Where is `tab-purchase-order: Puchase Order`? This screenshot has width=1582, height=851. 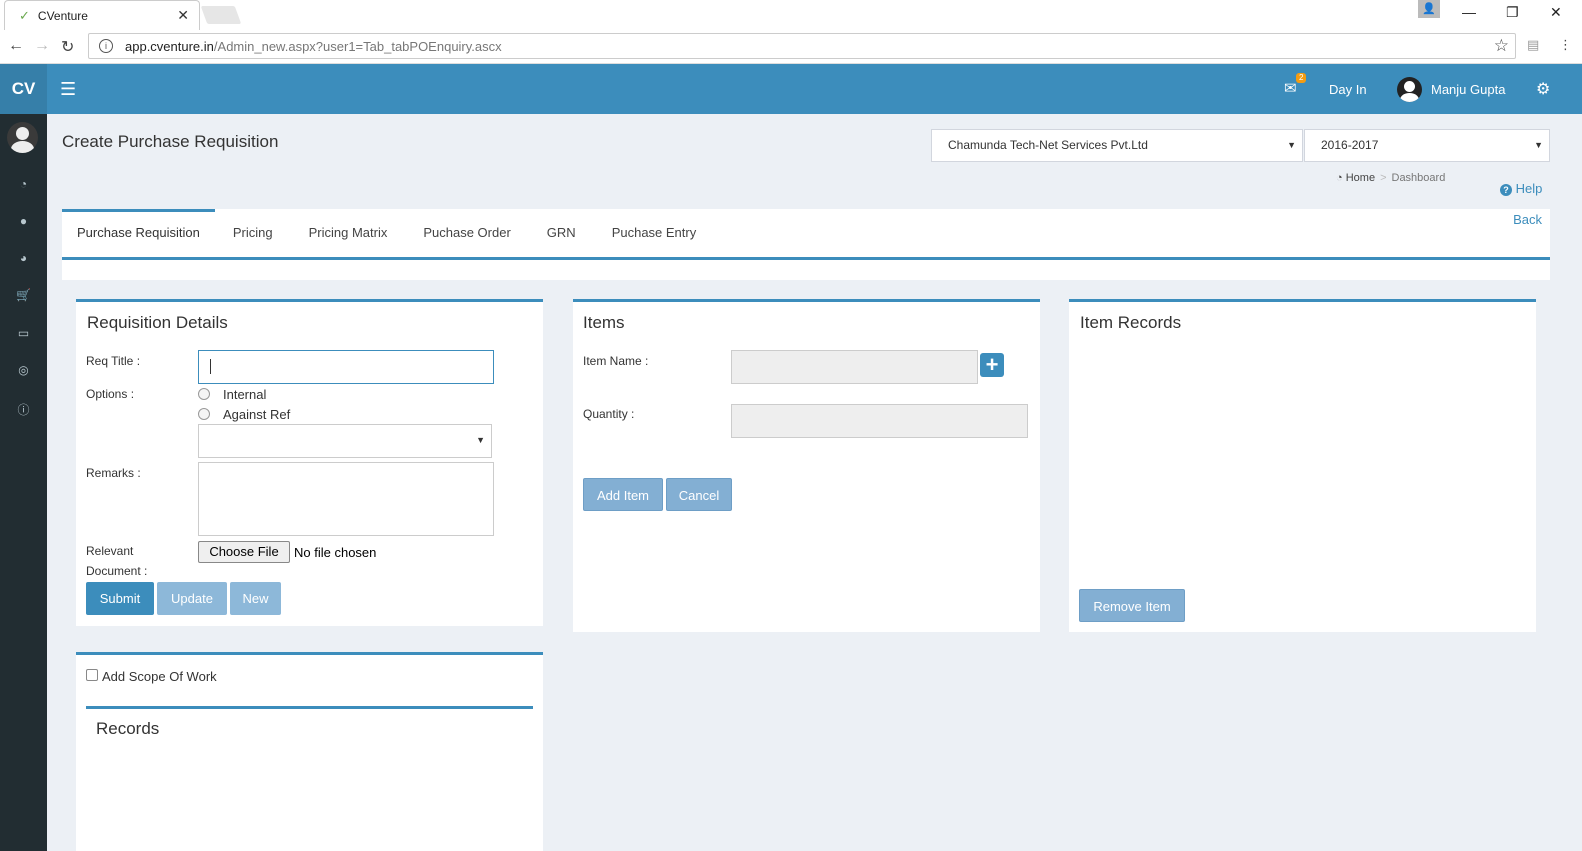
tab-purchase-order: Puchase Order is located at coordinates (466, 231).